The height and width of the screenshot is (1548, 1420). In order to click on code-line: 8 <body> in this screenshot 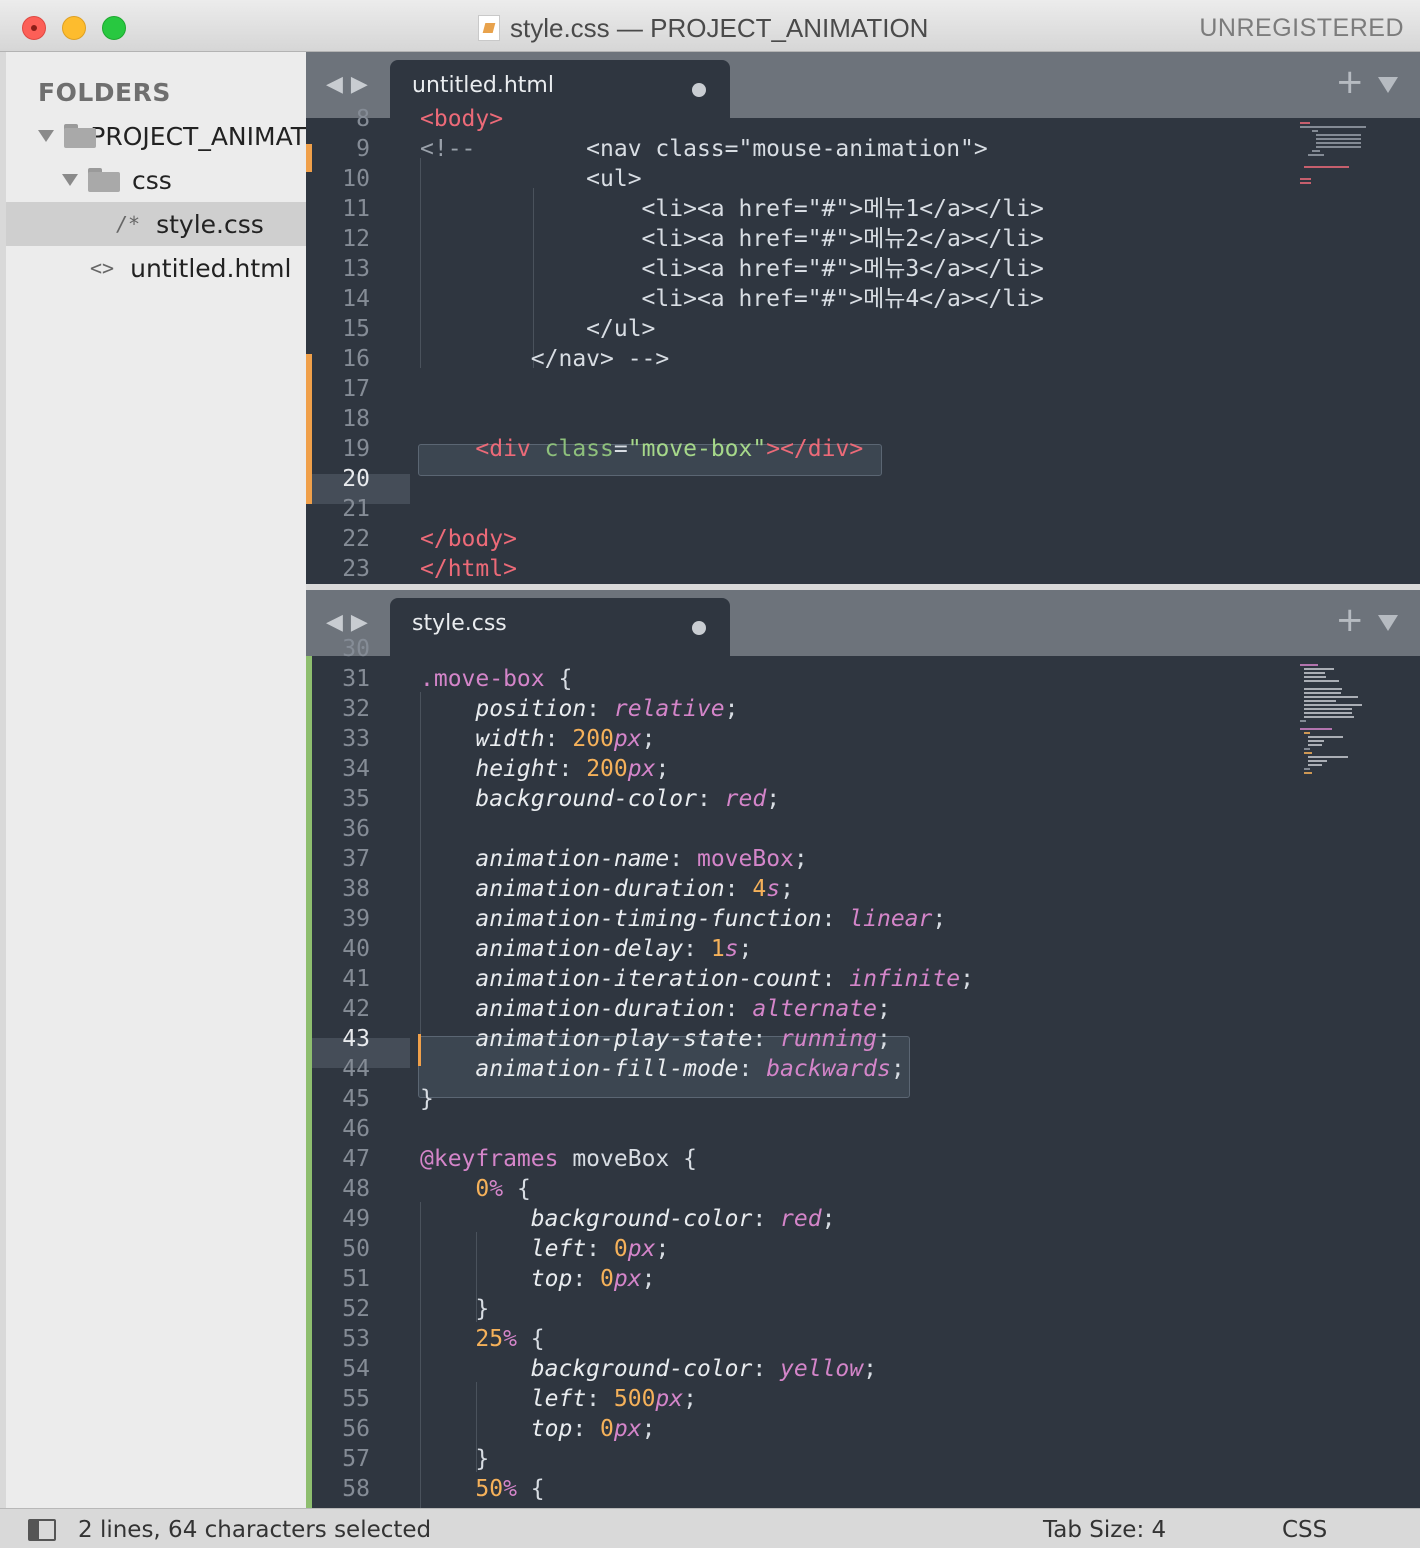, I will do `click(806, 119)`.